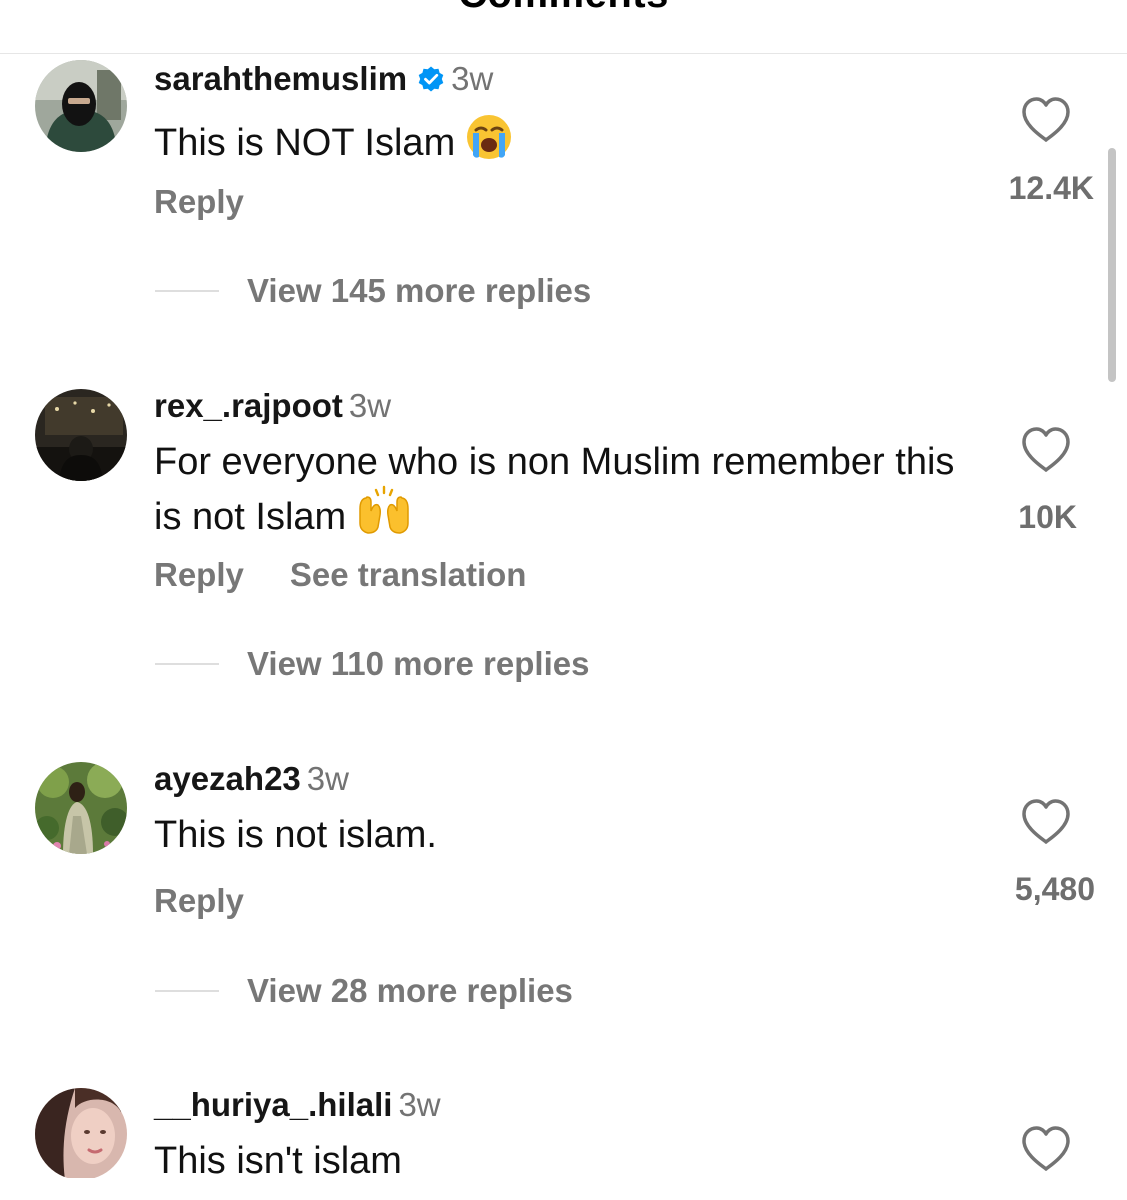  Describe the element at coordinates (1046, 1149) in the screenshot. I see `like-heart-icon` at that location.